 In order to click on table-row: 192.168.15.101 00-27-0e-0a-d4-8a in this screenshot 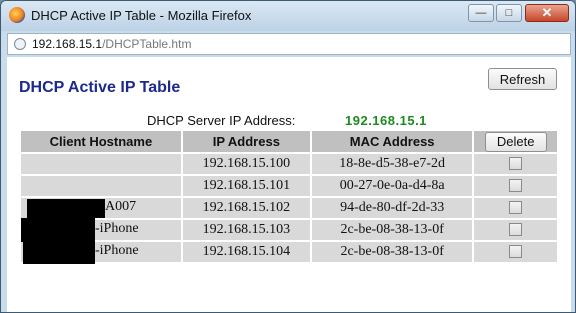, I will do `click(289, 186)`.